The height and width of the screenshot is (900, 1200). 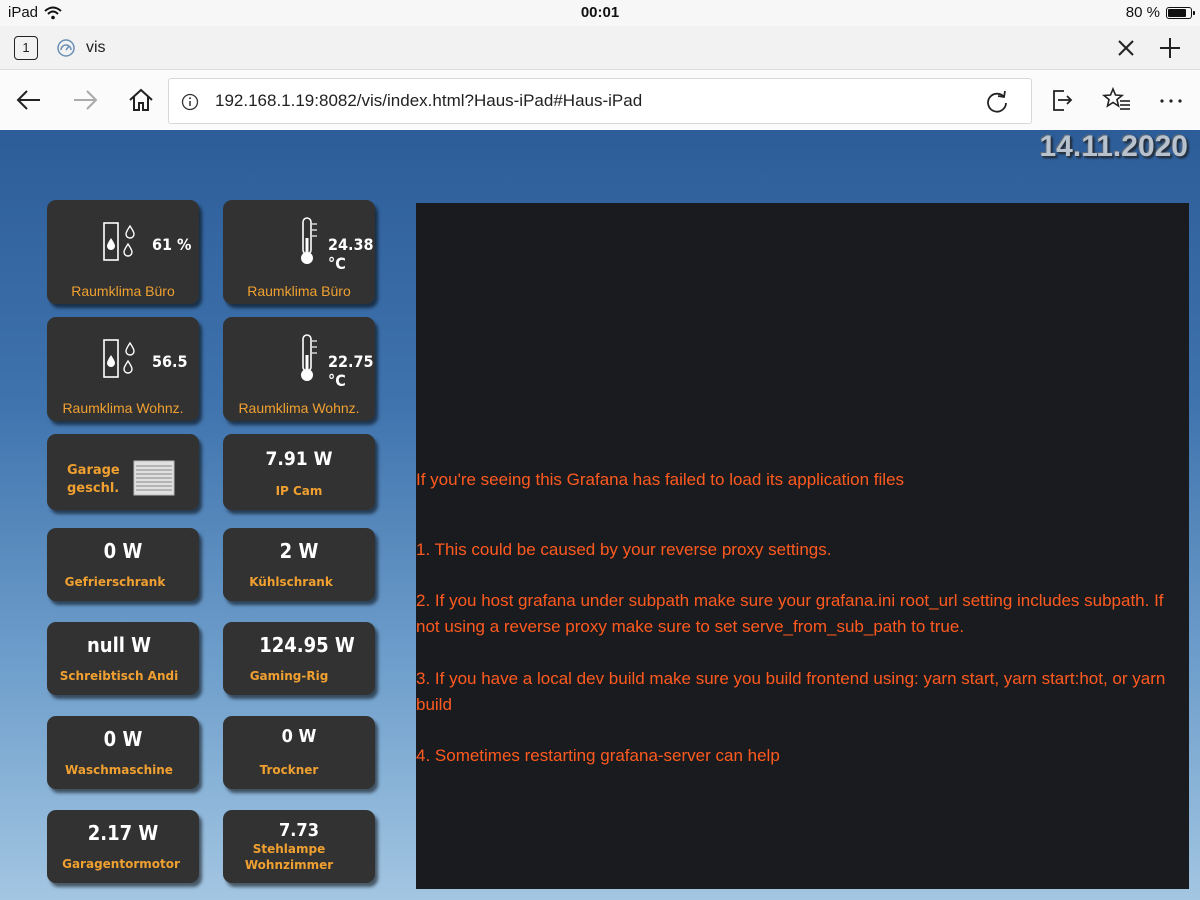 I want to click on climate-widget-wohnz-humidity: 56.5 Raumklima Wohnz., so click(x=123, y=369).